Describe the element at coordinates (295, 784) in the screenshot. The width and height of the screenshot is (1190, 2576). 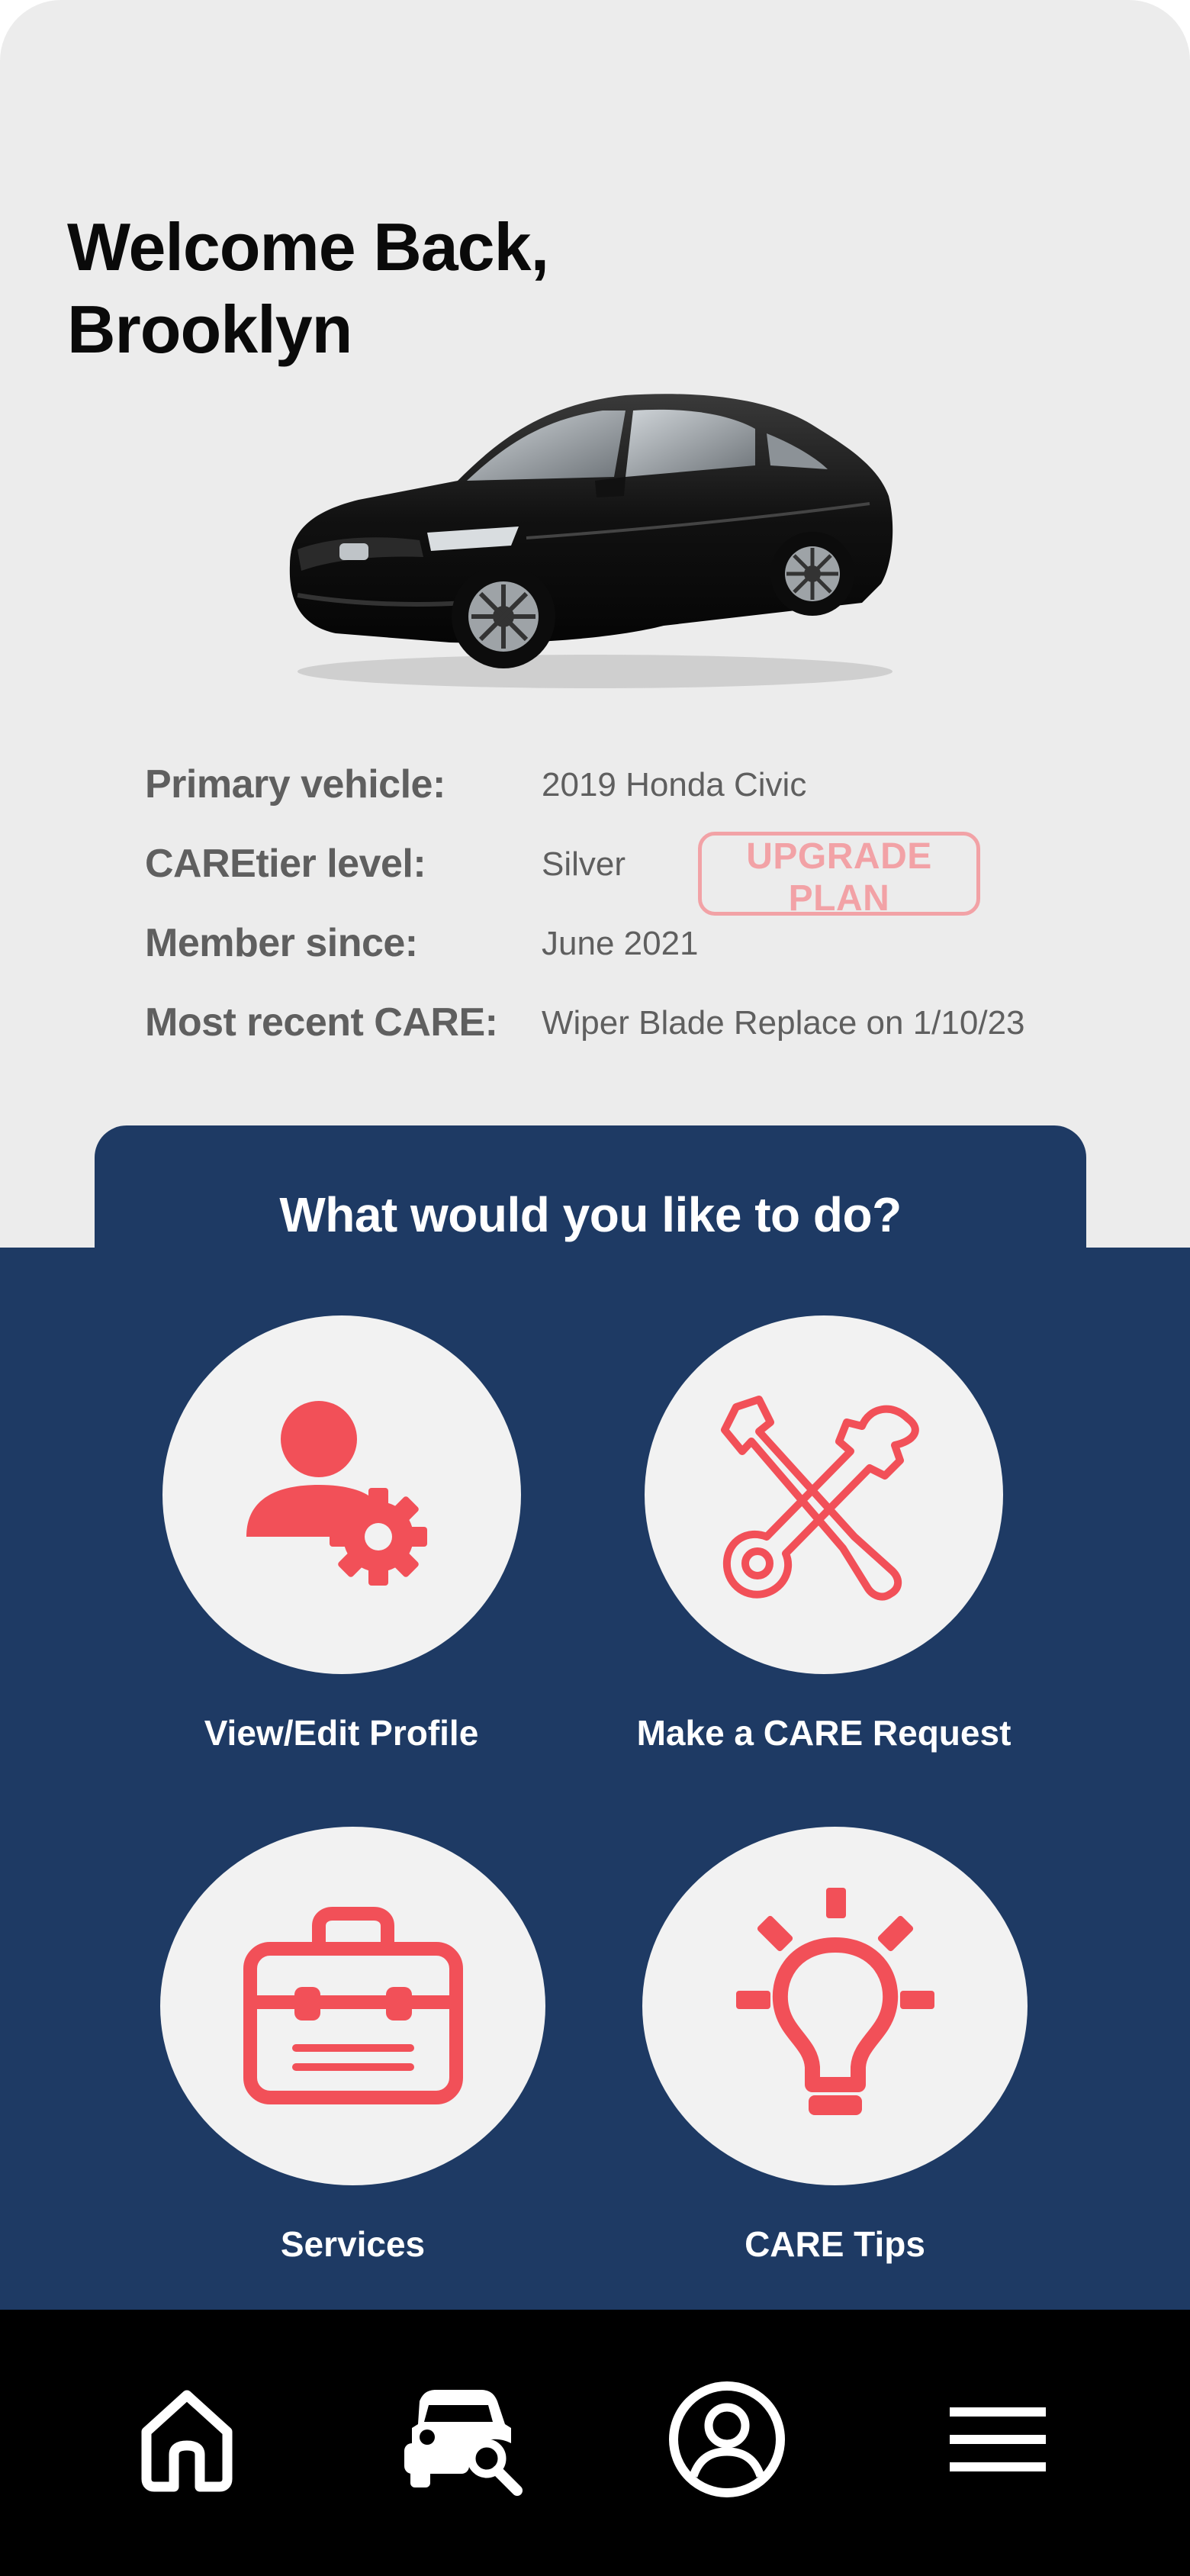
I see `info-label: Primary vehicle:` at that location.